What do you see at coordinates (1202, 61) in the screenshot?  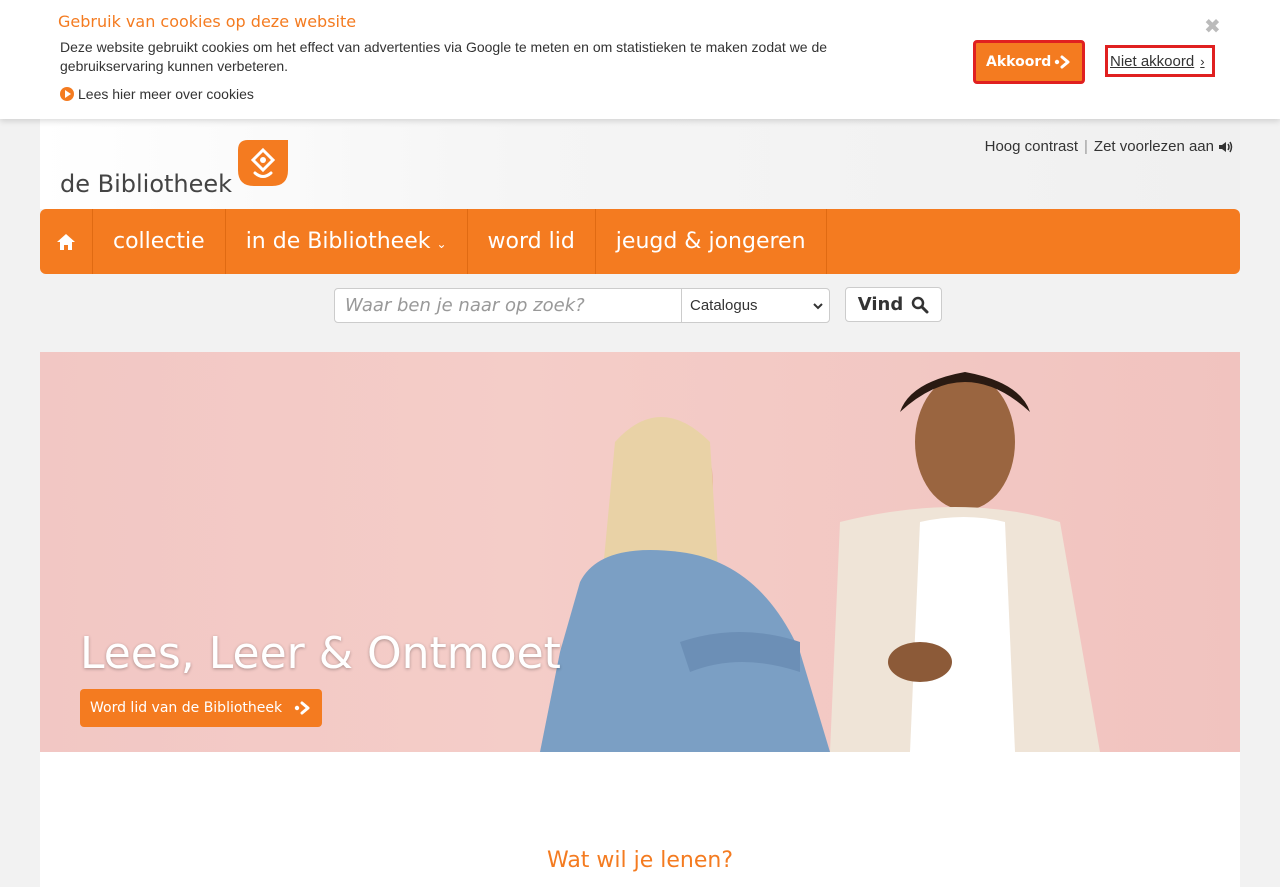 I see `chevron-right-icon: ›` at bounding box center [1202, 61].